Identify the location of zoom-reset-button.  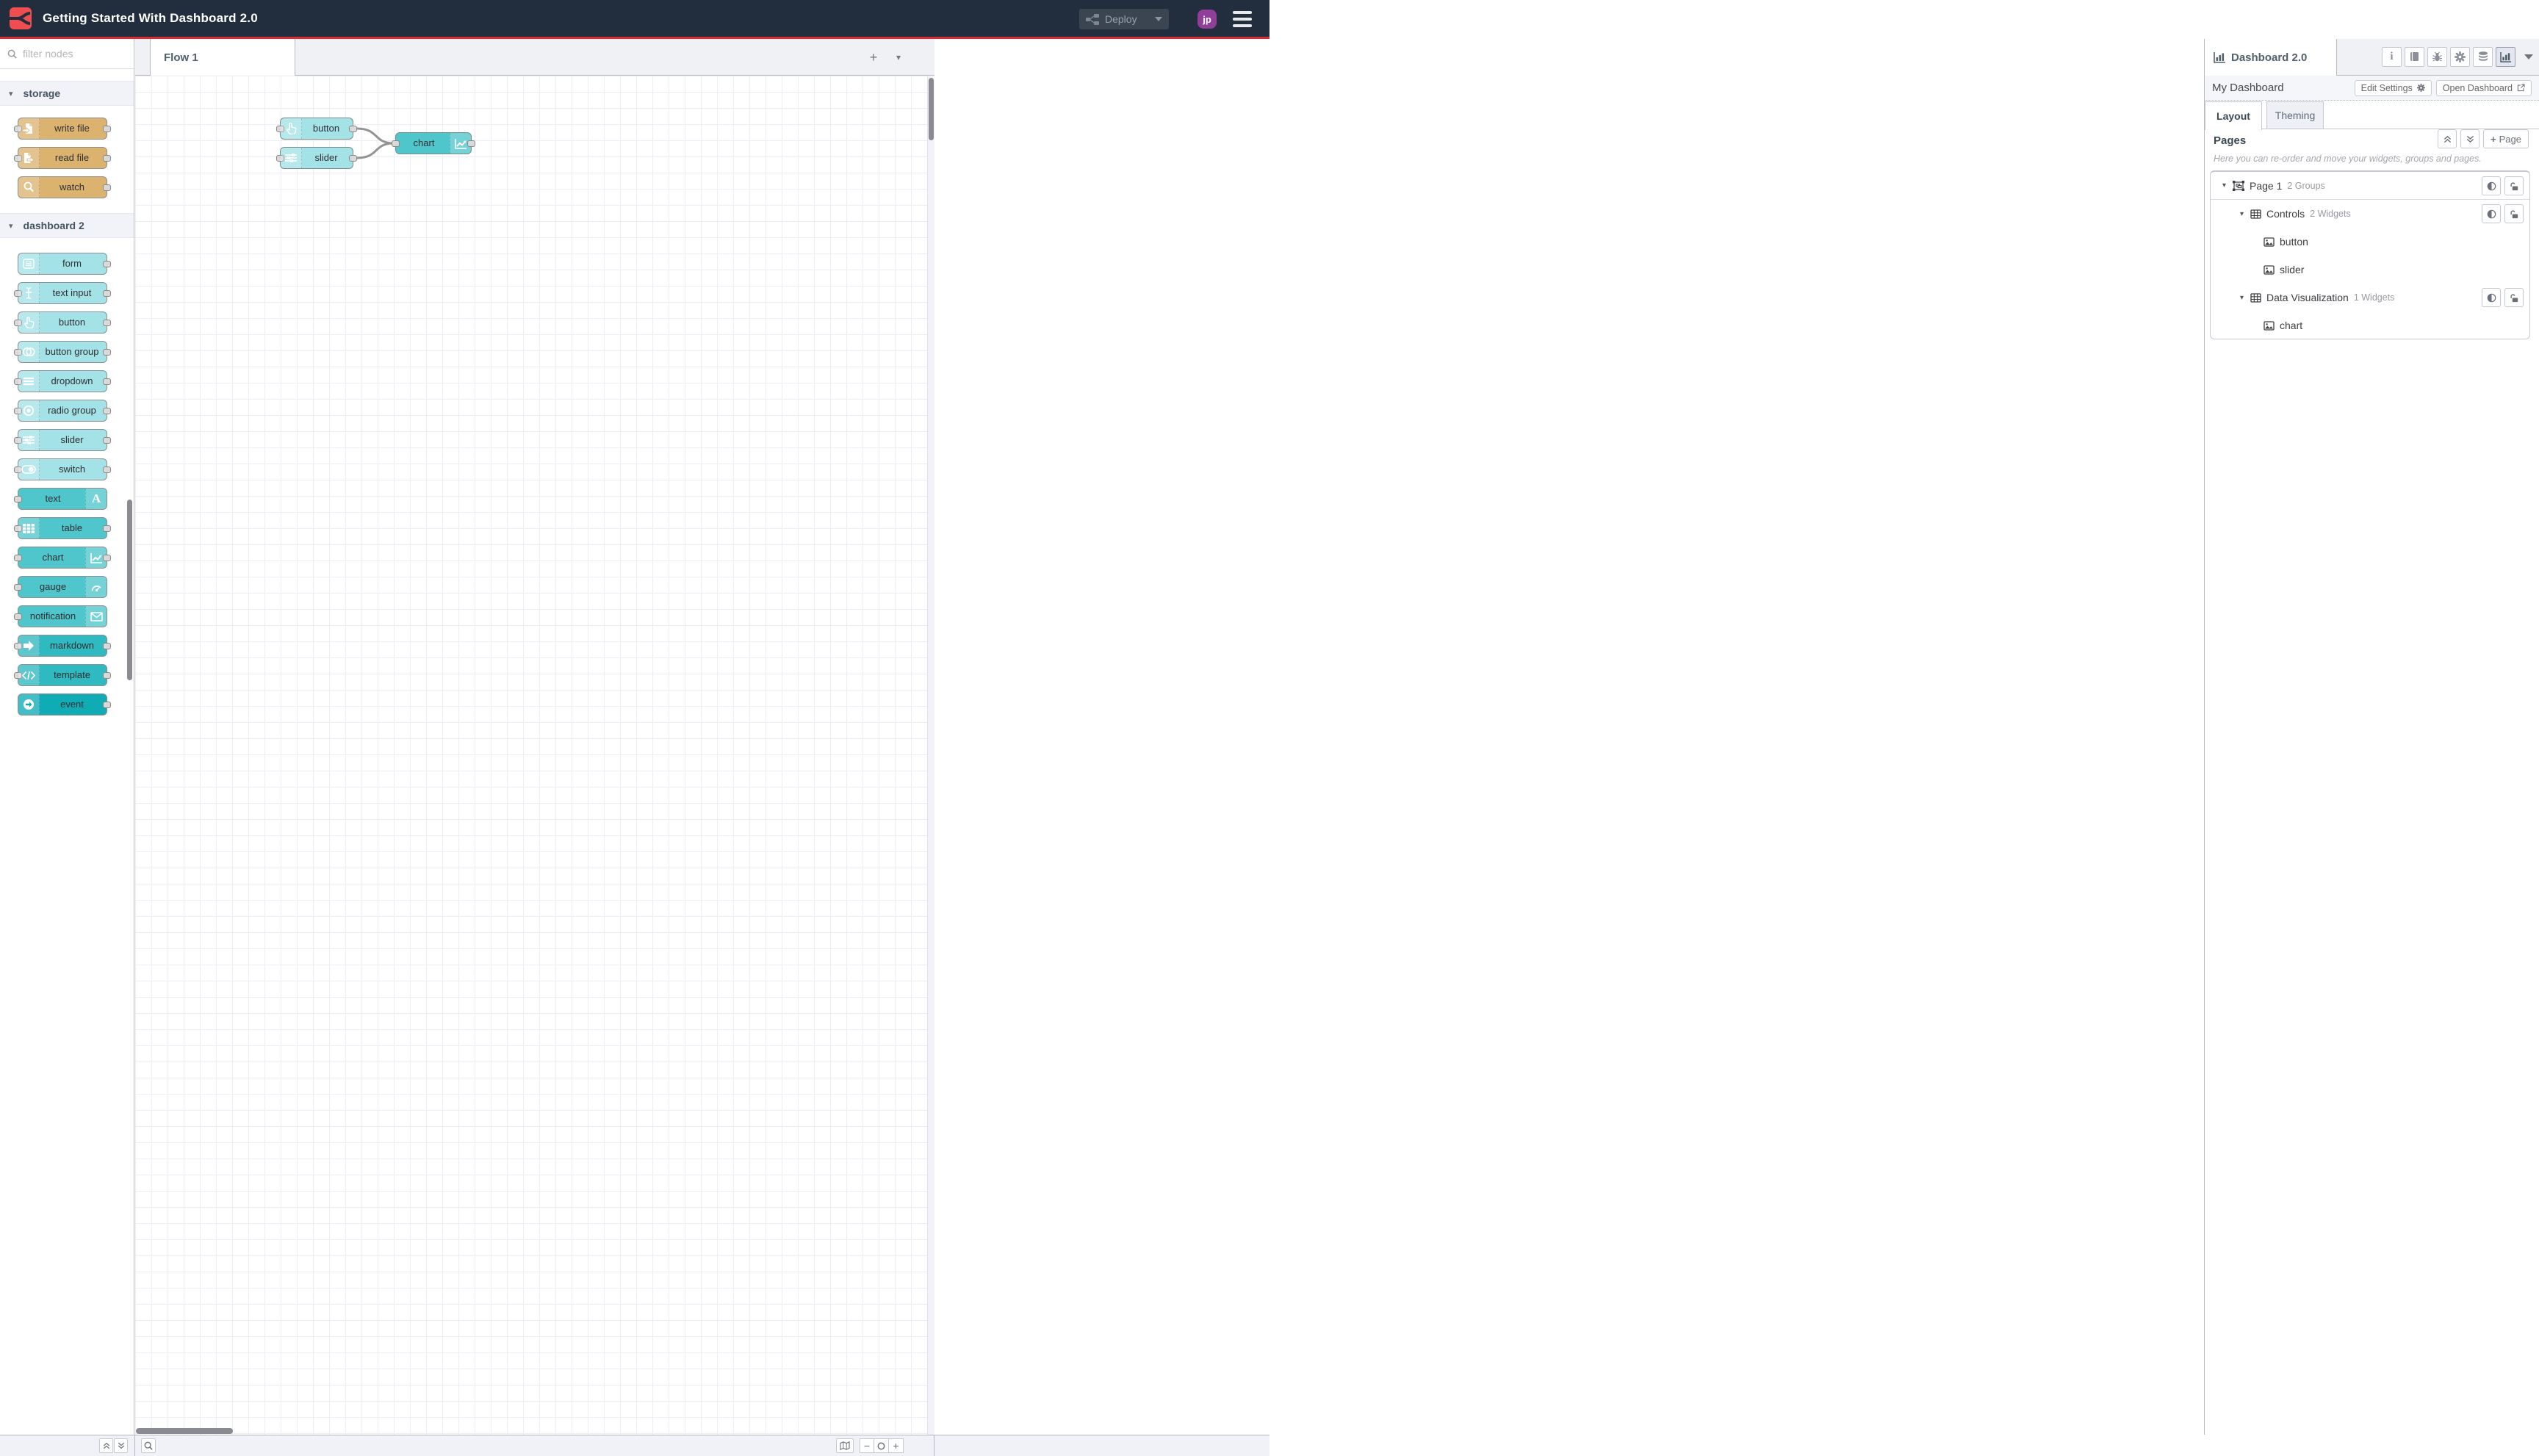
(881, 1445).